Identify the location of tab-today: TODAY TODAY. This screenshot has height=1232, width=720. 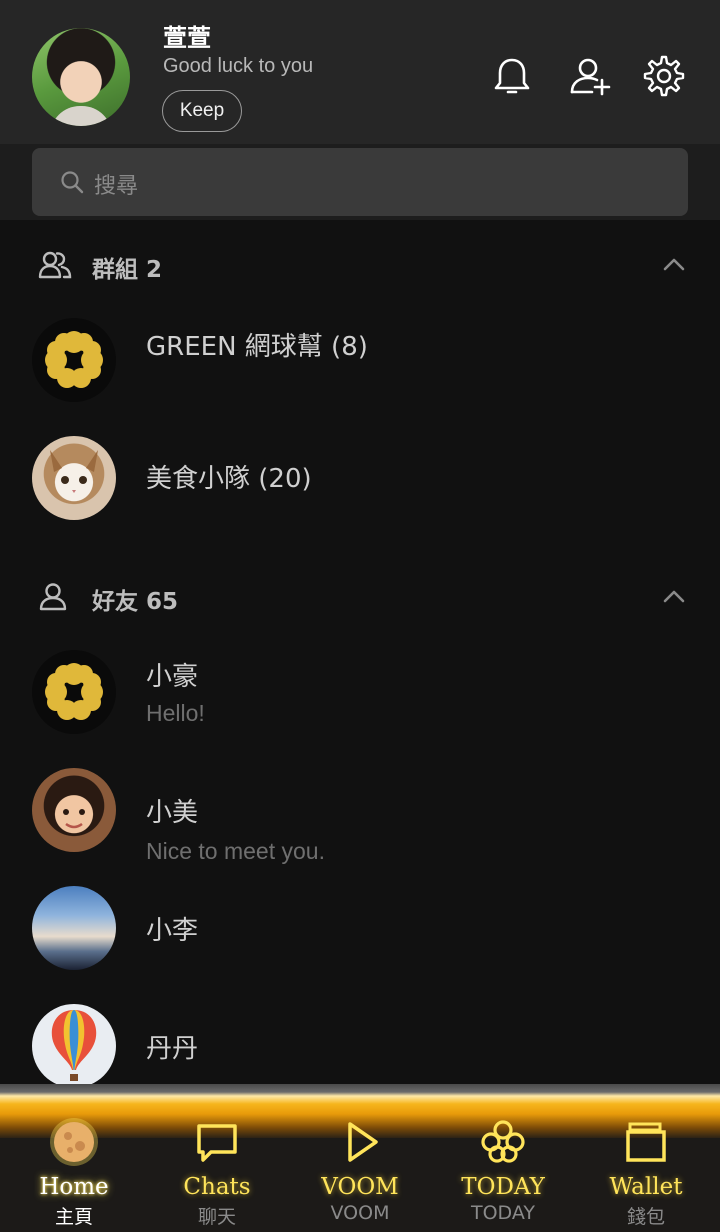
(503, 1174).